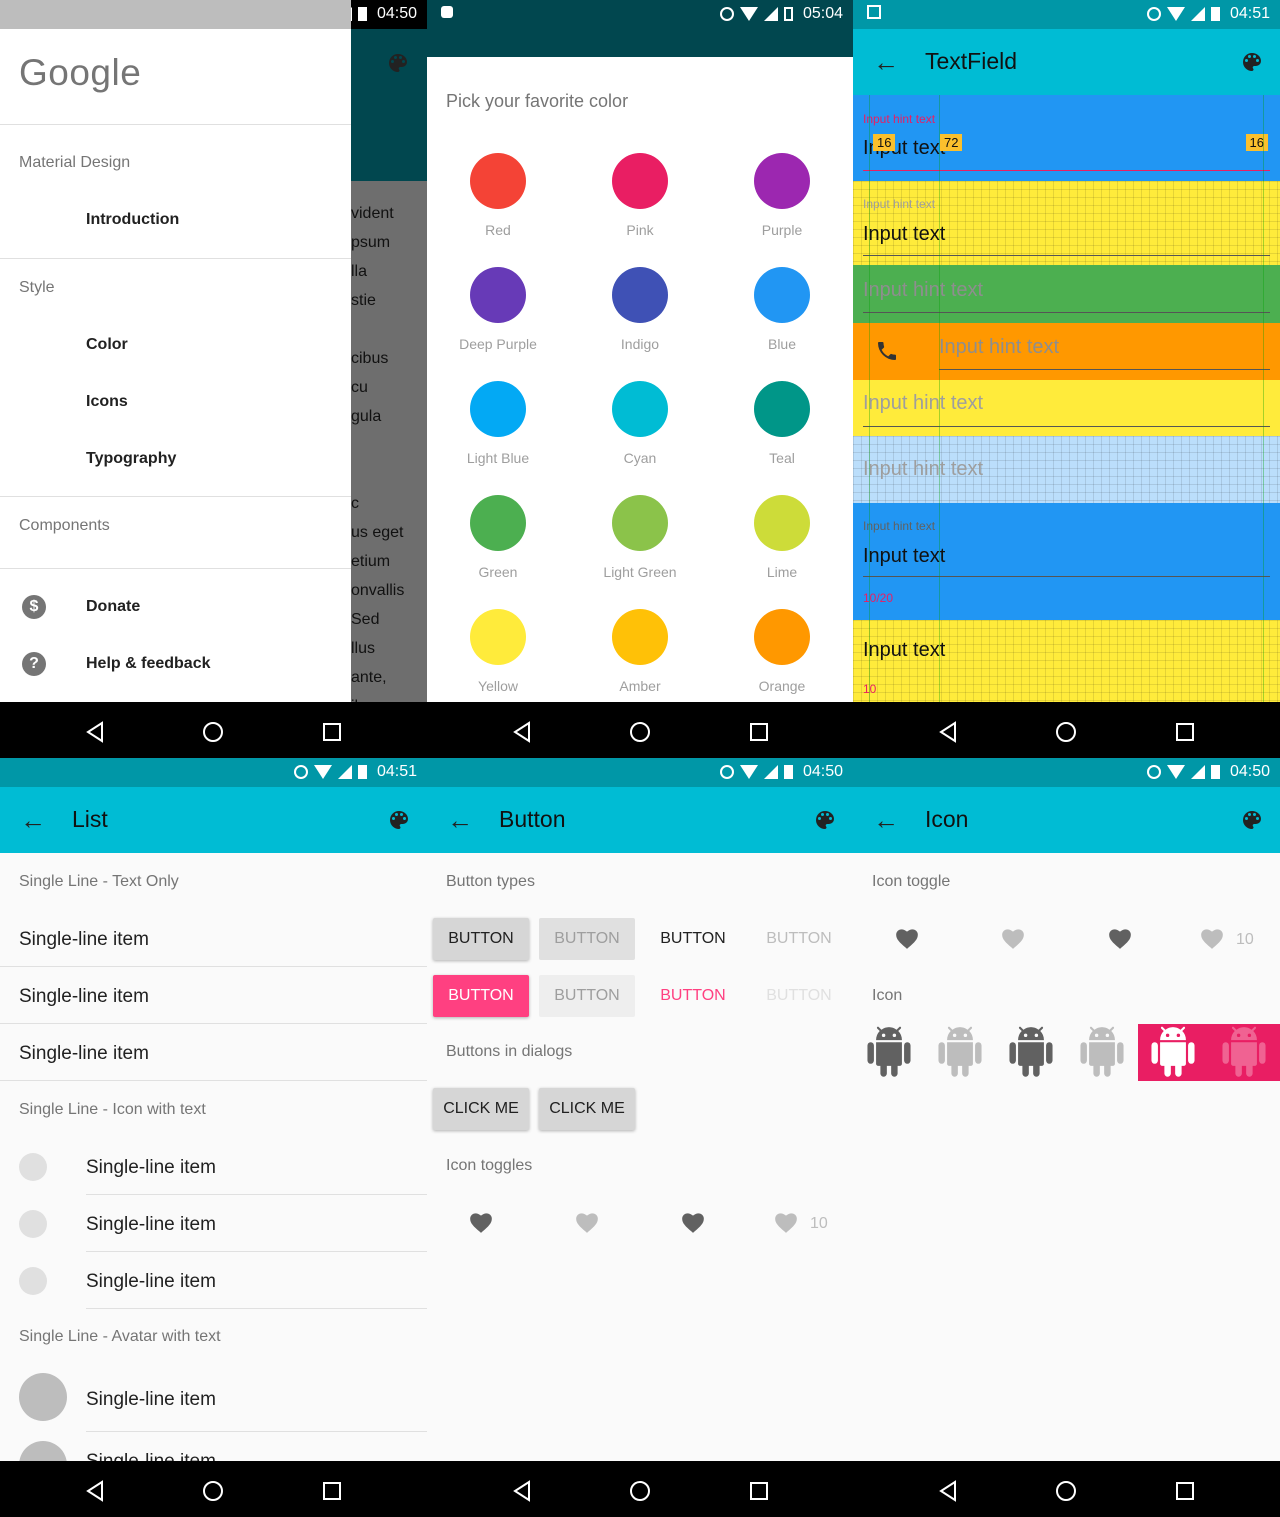  Describe the element at coordinates (213, 772) in the screenshot. I see `status-bar: 04:51` at that location.